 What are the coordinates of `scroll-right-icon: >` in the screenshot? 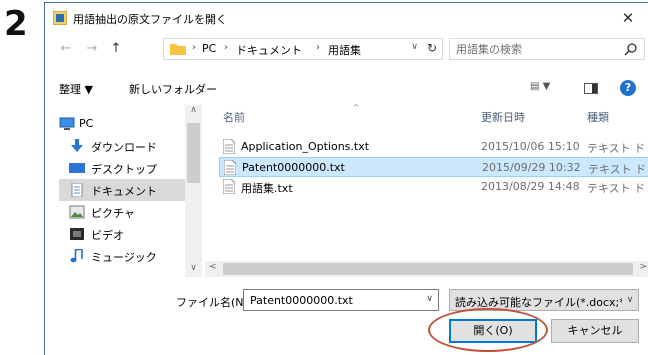 It's located at (643, 267).